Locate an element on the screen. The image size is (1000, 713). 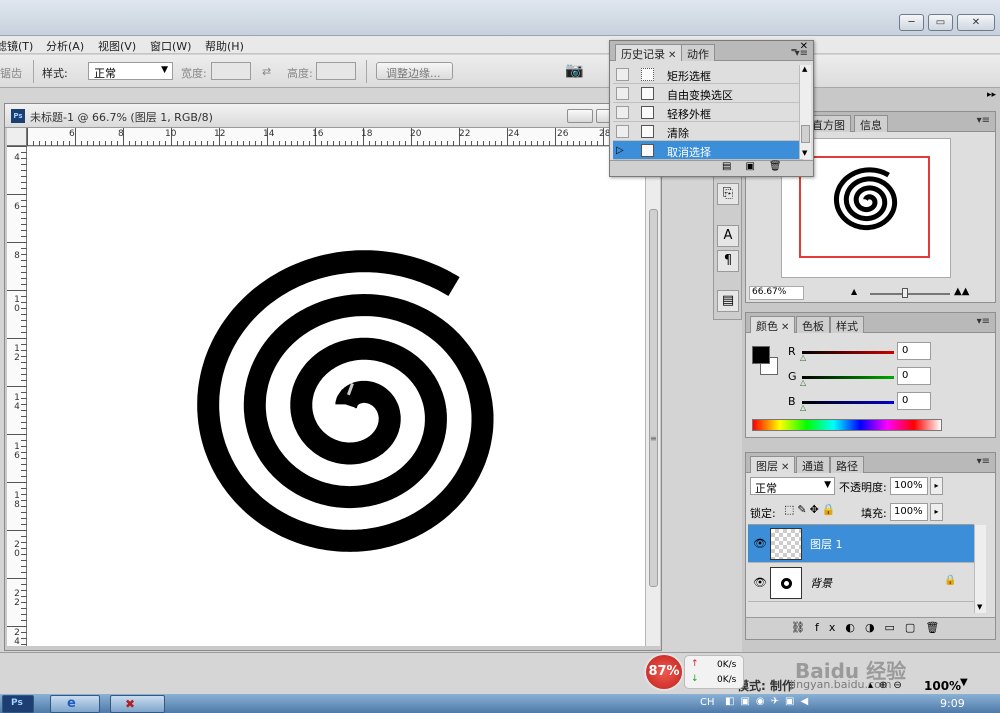
tray-icons: ◧▣◉✈▣◀ is located at coordinates (769, 701).